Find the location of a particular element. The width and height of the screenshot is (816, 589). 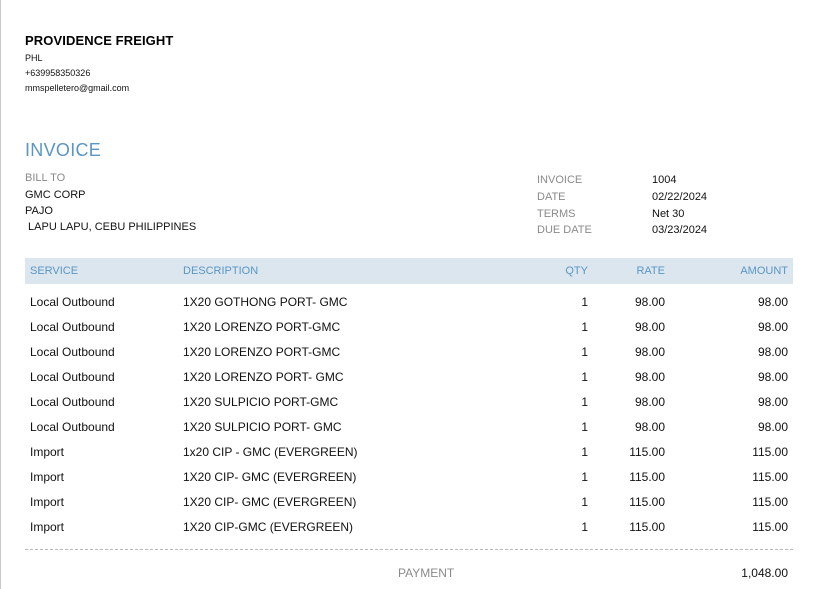

meta-date-row: DATE 02/22/2024 is located at coordinates (622, 197).